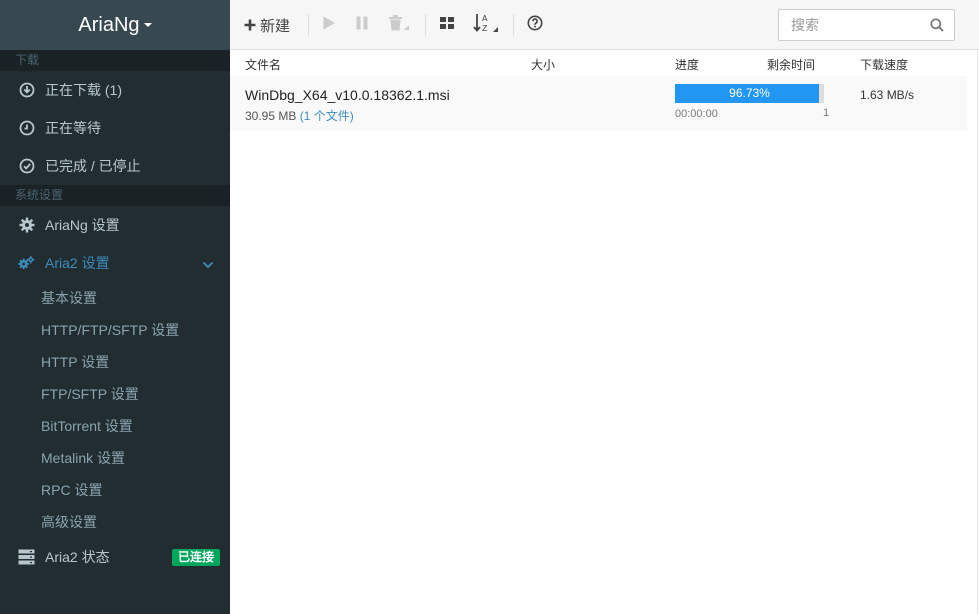 This screenshot has width=979, height=614. Describe the element at coordinates (937, 26) in the screenshot. I see `search-icon` at that location.